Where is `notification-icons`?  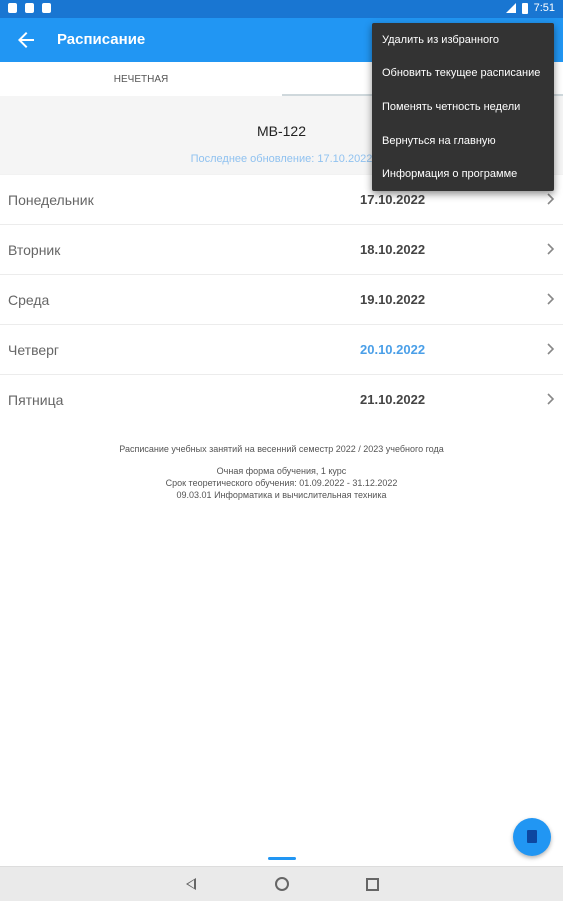 notification-icons is located at coordinates (29, 8).